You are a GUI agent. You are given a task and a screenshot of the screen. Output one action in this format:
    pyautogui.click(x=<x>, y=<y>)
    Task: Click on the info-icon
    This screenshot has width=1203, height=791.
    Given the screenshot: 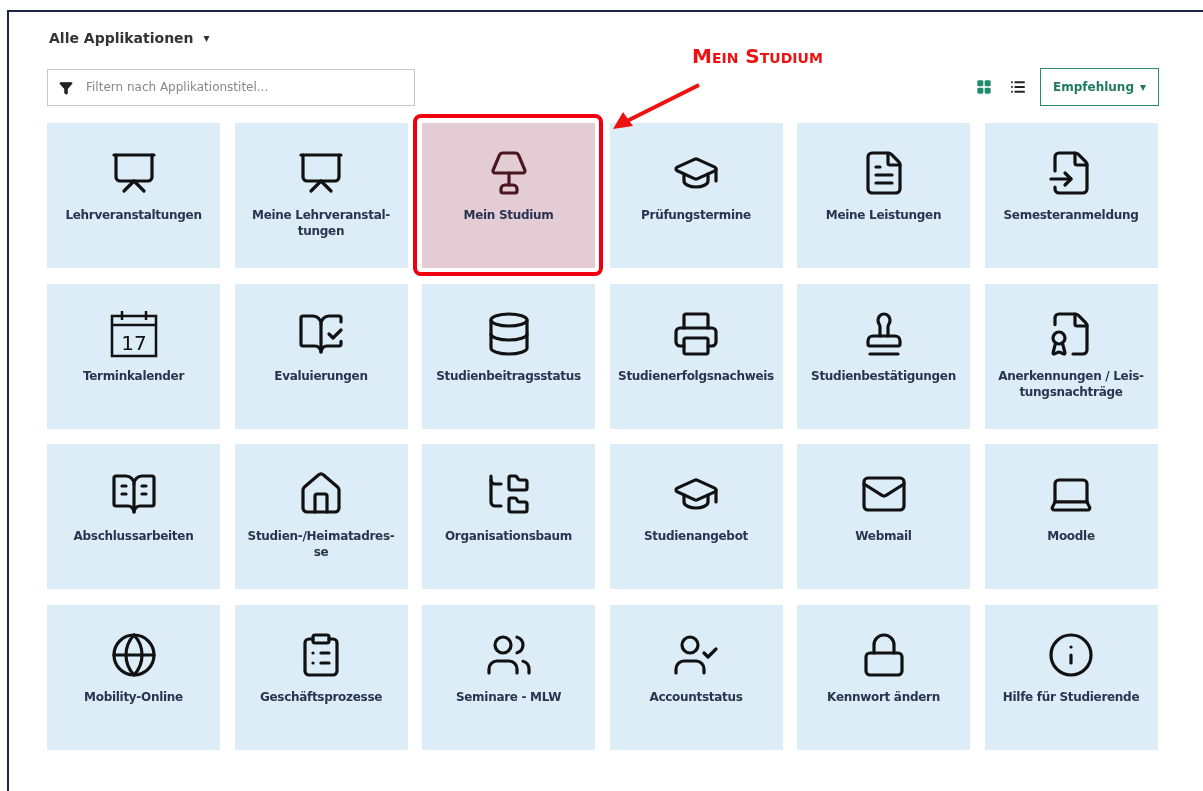 What is the action you would take?
    pyautogui.click(x=1071, y=654)
    